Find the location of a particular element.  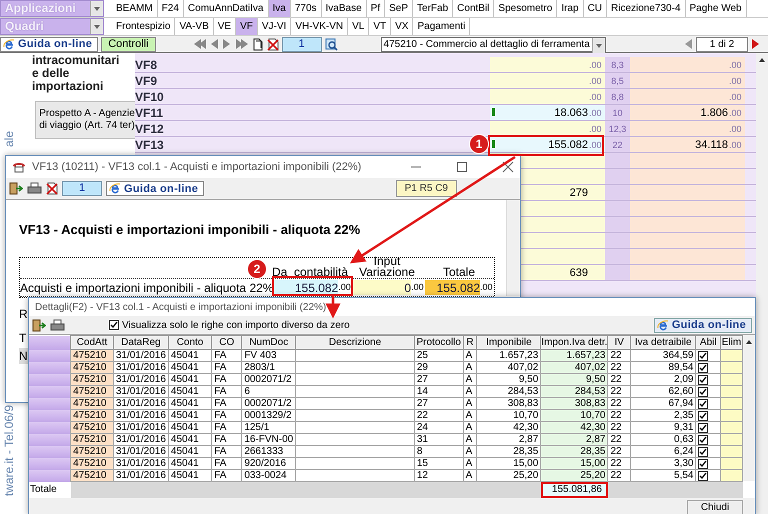

table-cell: 125/1 is located at coordinates (269, 428).